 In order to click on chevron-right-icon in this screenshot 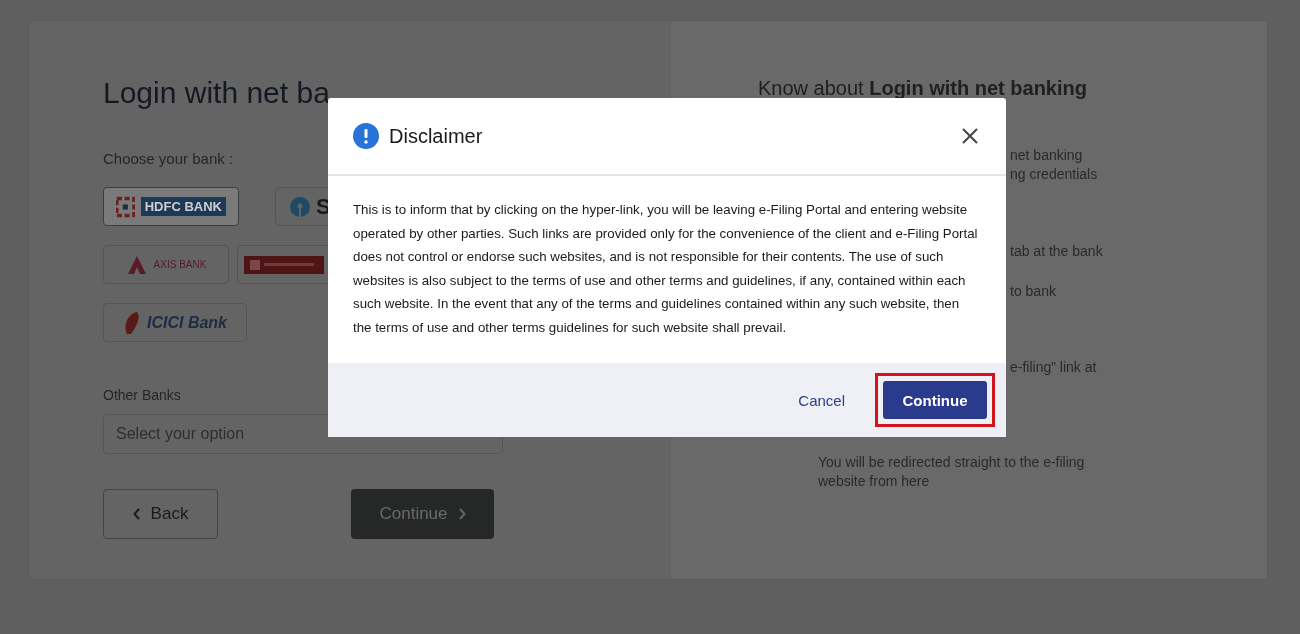, I will do `click(461, 514)`.